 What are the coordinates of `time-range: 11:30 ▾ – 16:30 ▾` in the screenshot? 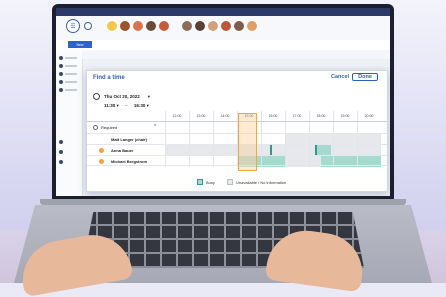 It's located at (126, 106).